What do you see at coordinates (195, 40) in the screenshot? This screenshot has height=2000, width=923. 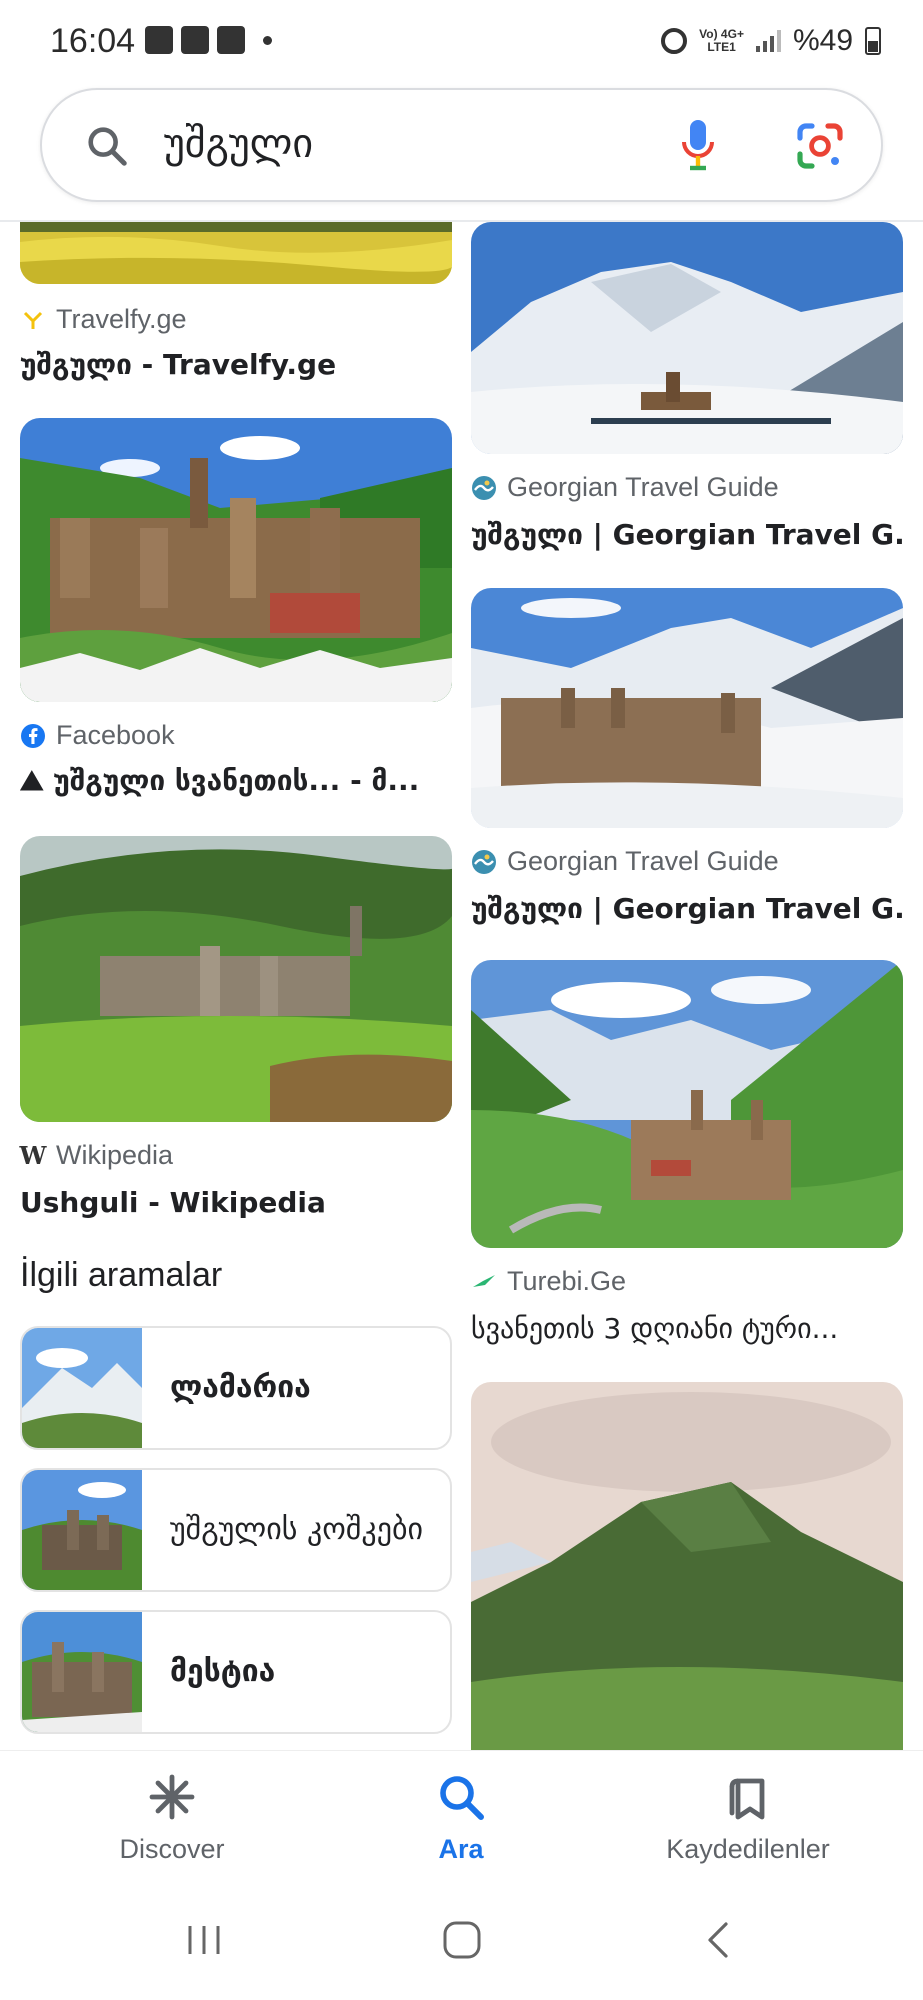 I see `calendar-notification-icon` at bounding box center [195, 40].